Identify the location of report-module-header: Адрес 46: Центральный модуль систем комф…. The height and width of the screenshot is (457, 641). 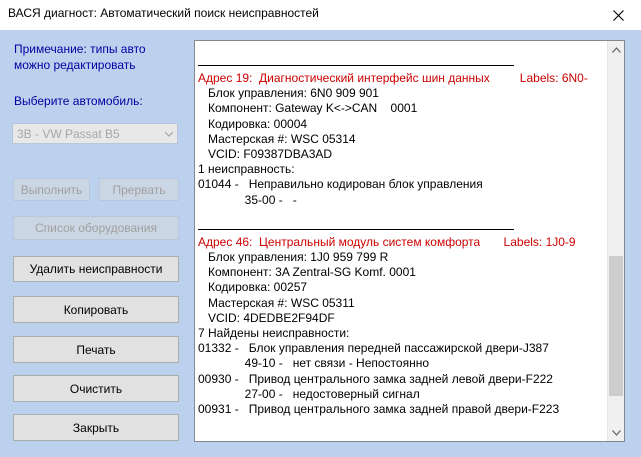
(387, 241).